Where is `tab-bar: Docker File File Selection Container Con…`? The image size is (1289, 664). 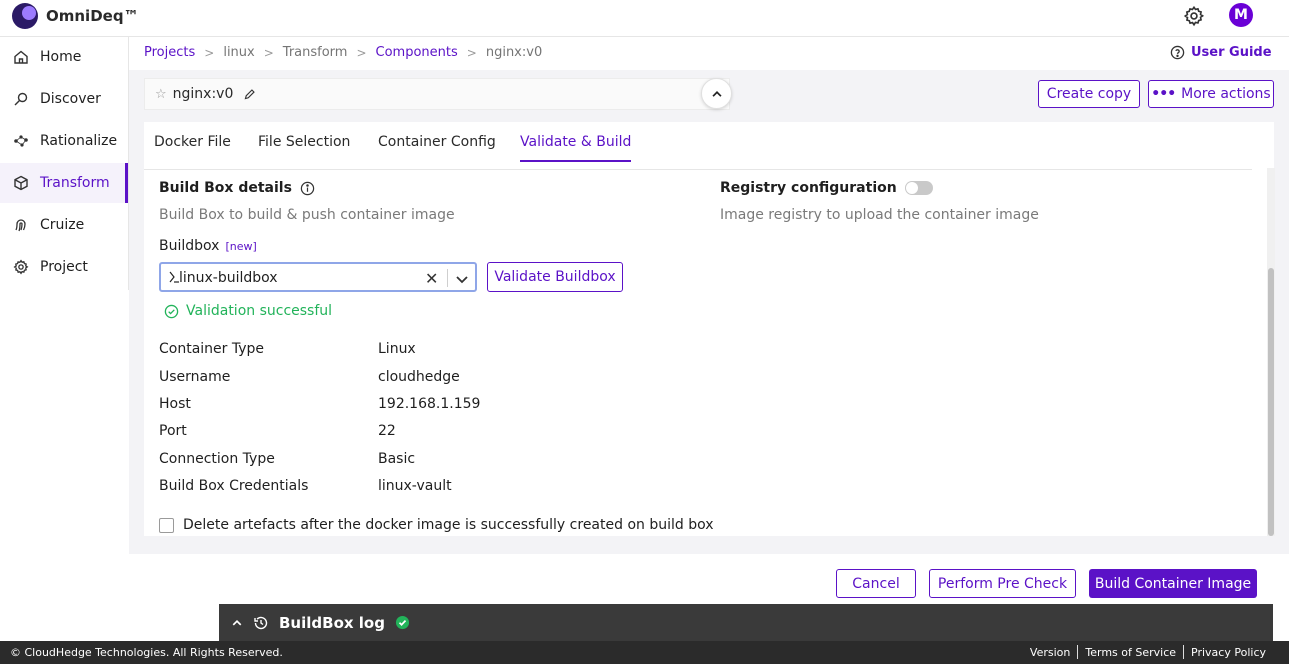 tab-bar: Docker File File Selection Container Con… is located at coordinates (709, 145).